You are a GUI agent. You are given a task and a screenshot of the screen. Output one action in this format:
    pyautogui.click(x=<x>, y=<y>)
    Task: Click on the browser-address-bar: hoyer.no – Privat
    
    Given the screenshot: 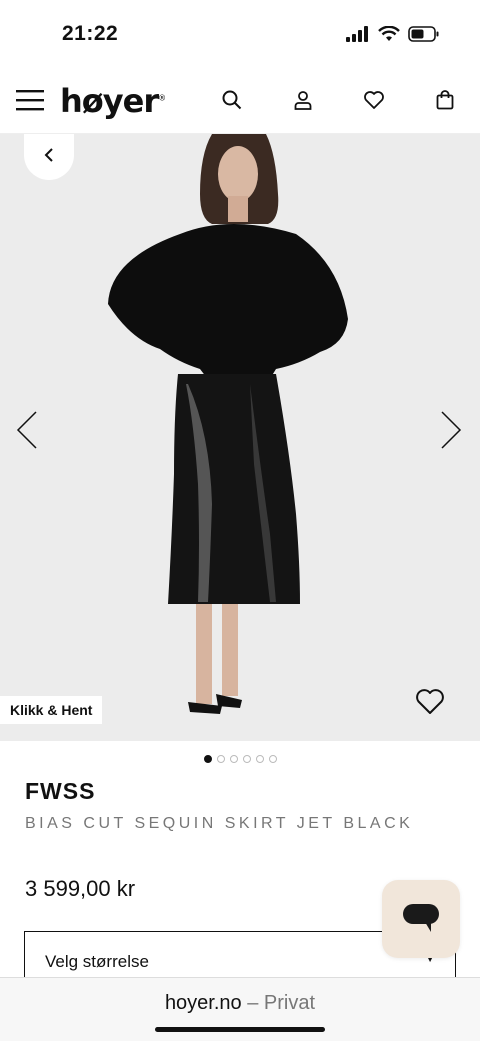 What is the action you would take?
    pyautogui.click(x=240, y=1009)
    